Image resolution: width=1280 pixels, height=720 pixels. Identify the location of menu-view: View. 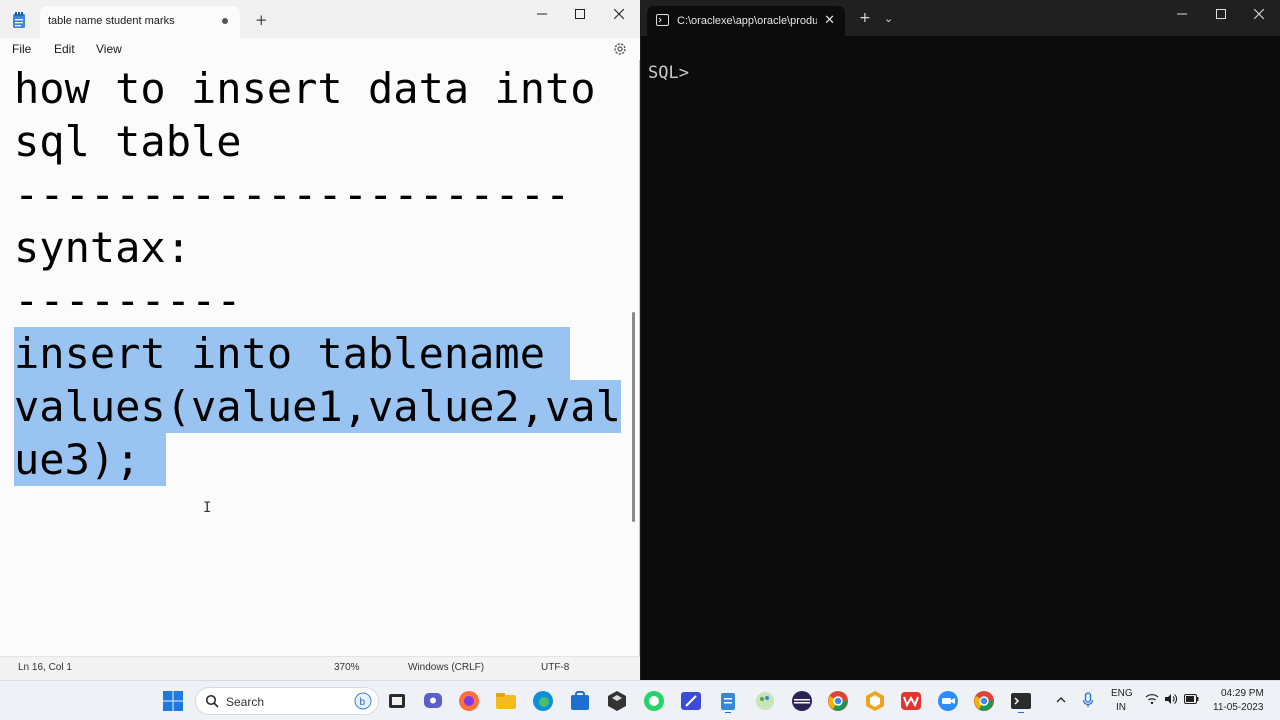
(109, 49).